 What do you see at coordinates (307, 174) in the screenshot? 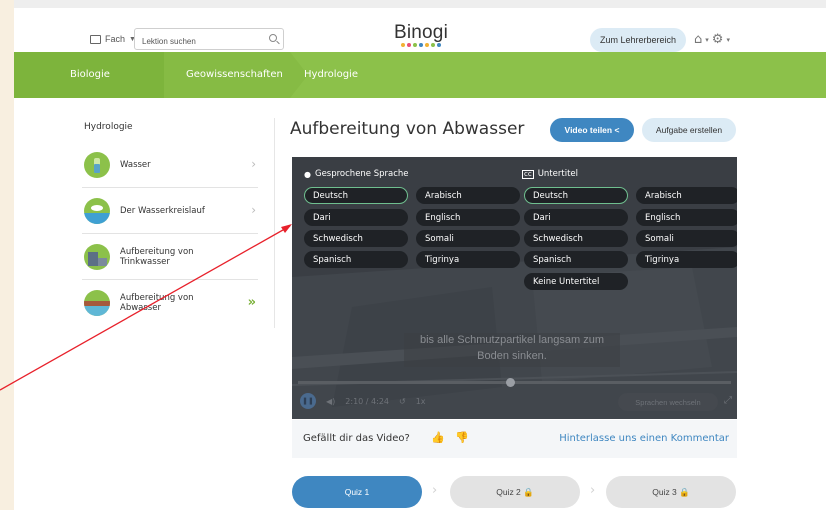
I see `speech-bubble-icon: ●` at bounding box center [307, 174].